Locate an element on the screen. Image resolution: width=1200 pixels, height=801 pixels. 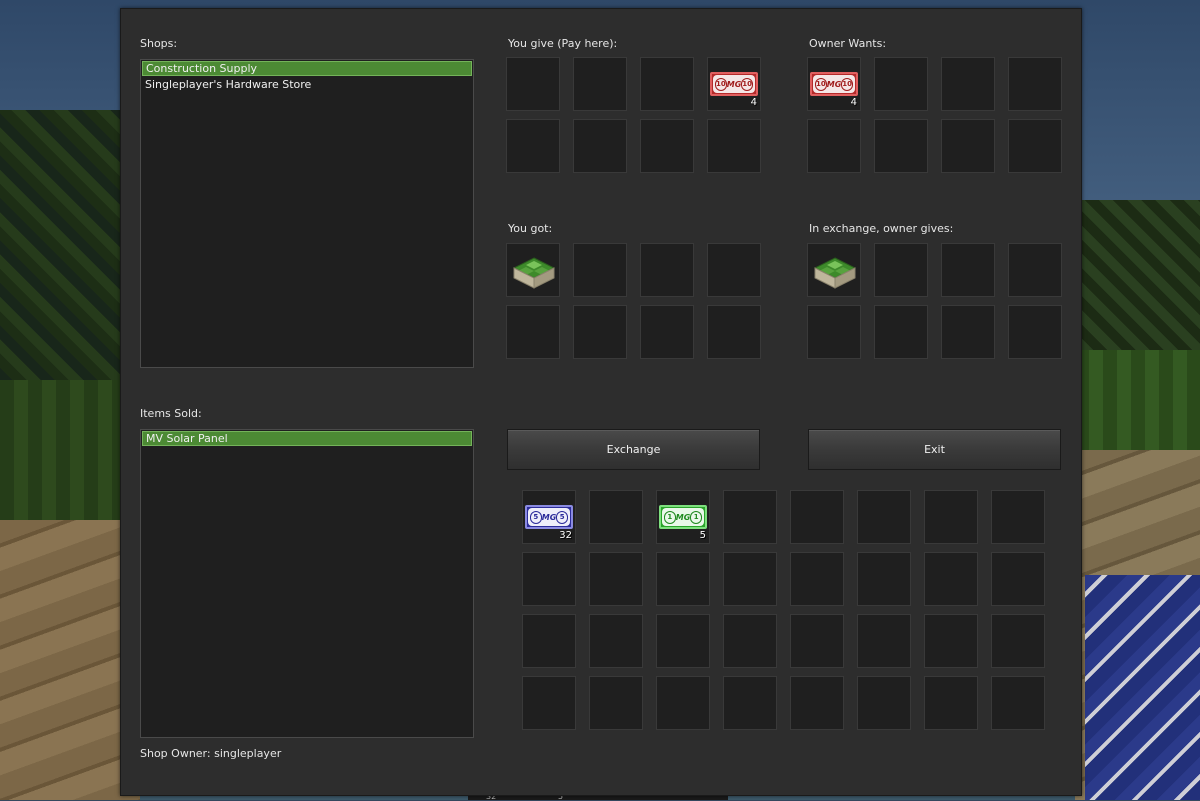
money-note-1-icon: 1 MG 1 is located at coordinates (683, 517).